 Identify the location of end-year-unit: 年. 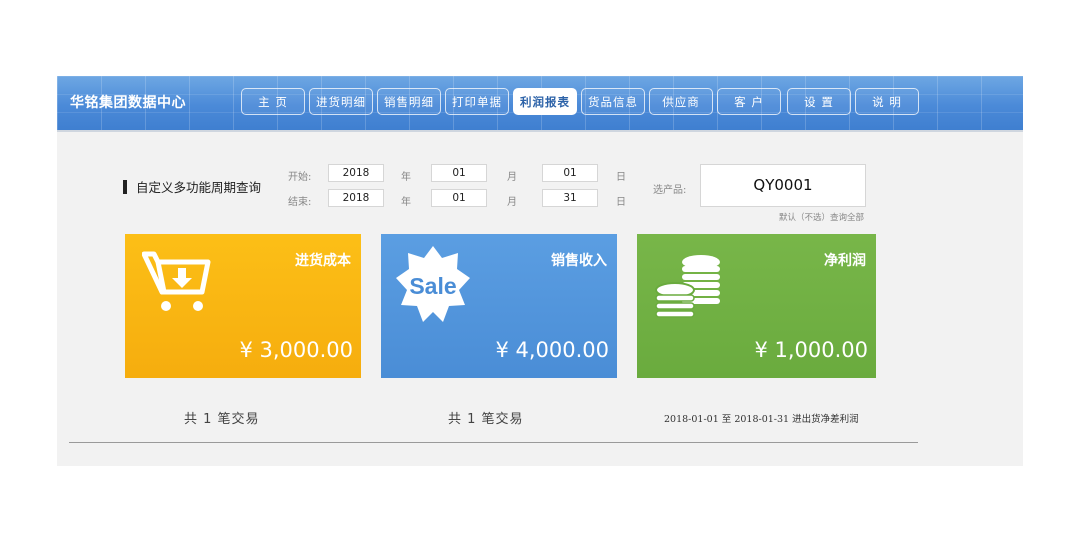
(406, 202).